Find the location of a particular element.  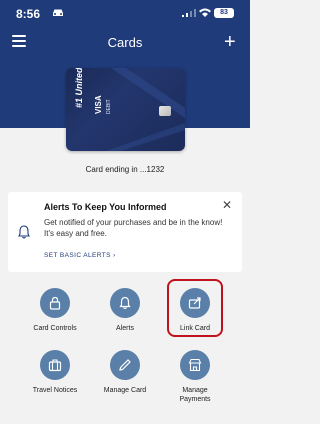

lock-icon is located at coordinates (55, 303).